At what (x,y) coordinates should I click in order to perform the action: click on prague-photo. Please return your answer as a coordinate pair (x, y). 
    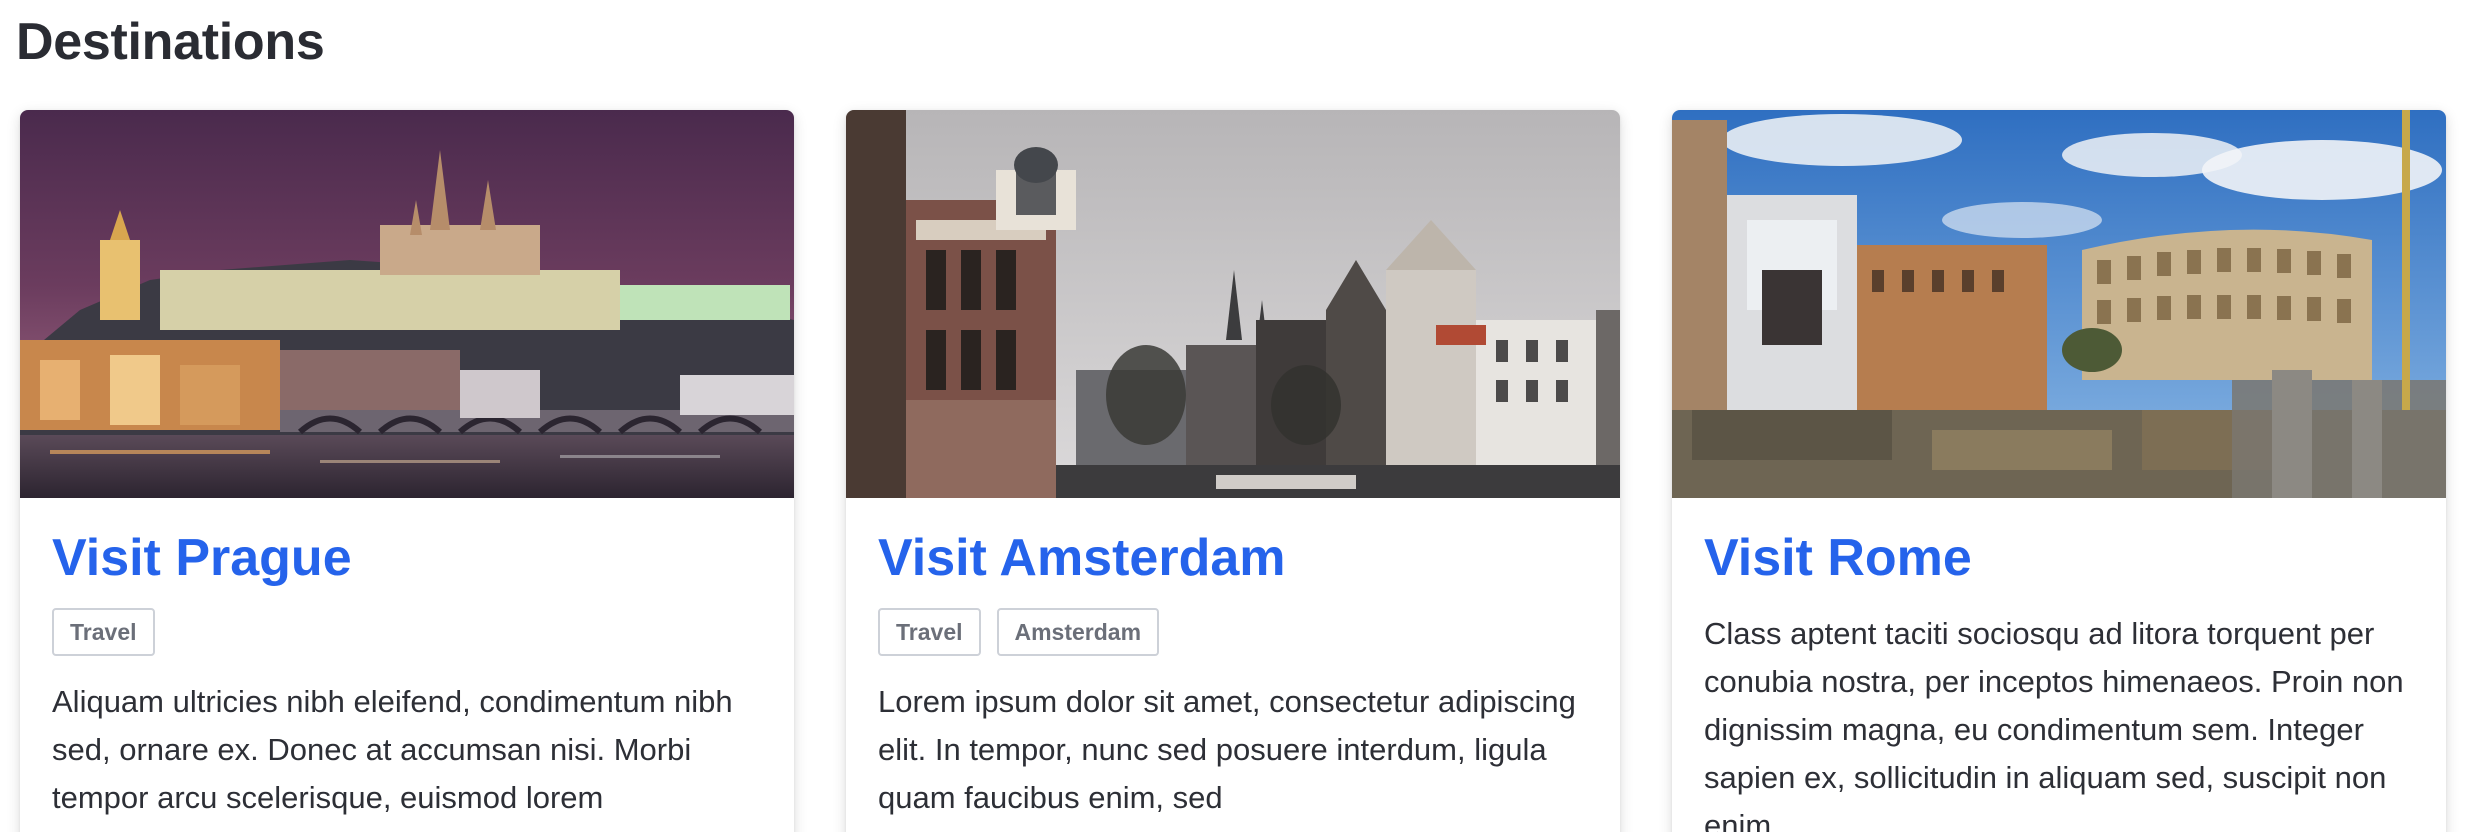
    Looking at the image, I should click on (407, 304).